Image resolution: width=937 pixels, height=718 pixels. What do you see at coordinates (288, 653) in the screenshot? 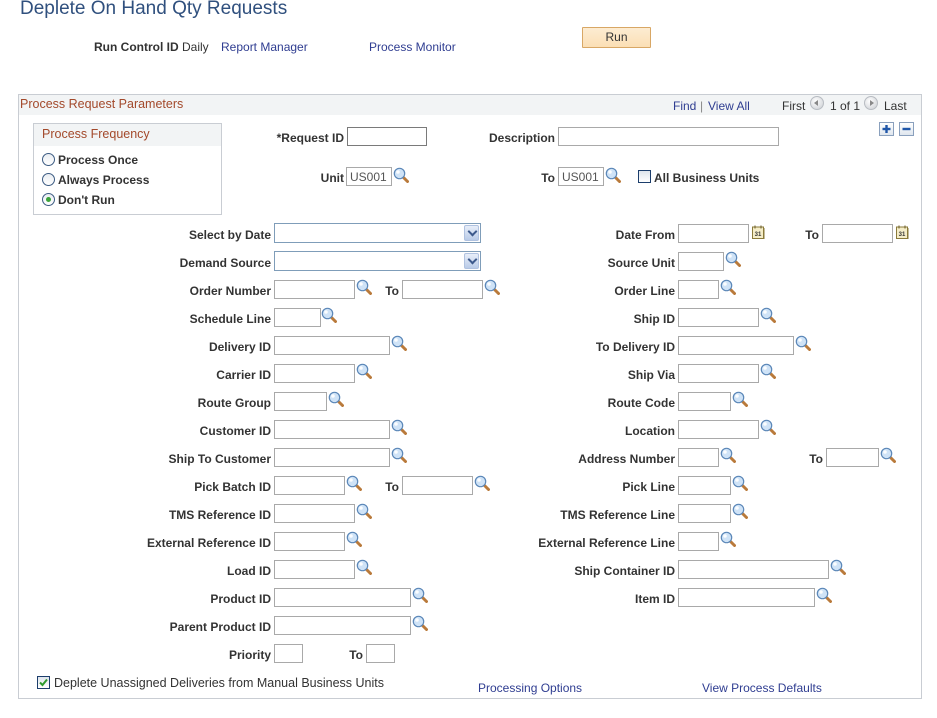
I see `priority-input` at bounding box center [288, 653].